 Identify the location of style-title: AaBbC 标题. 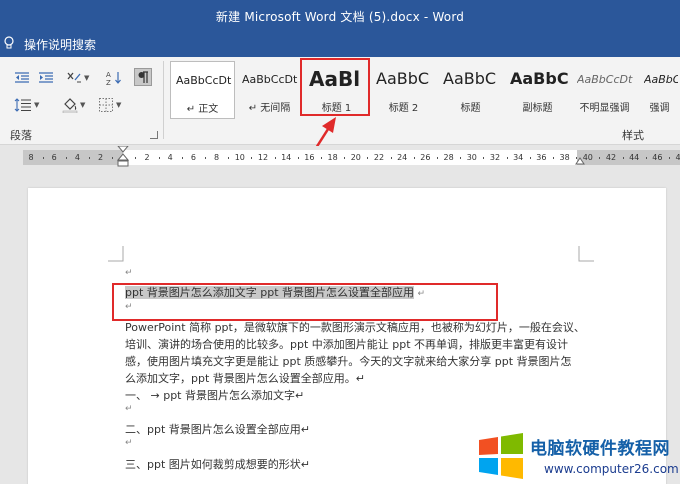
(470, 90).